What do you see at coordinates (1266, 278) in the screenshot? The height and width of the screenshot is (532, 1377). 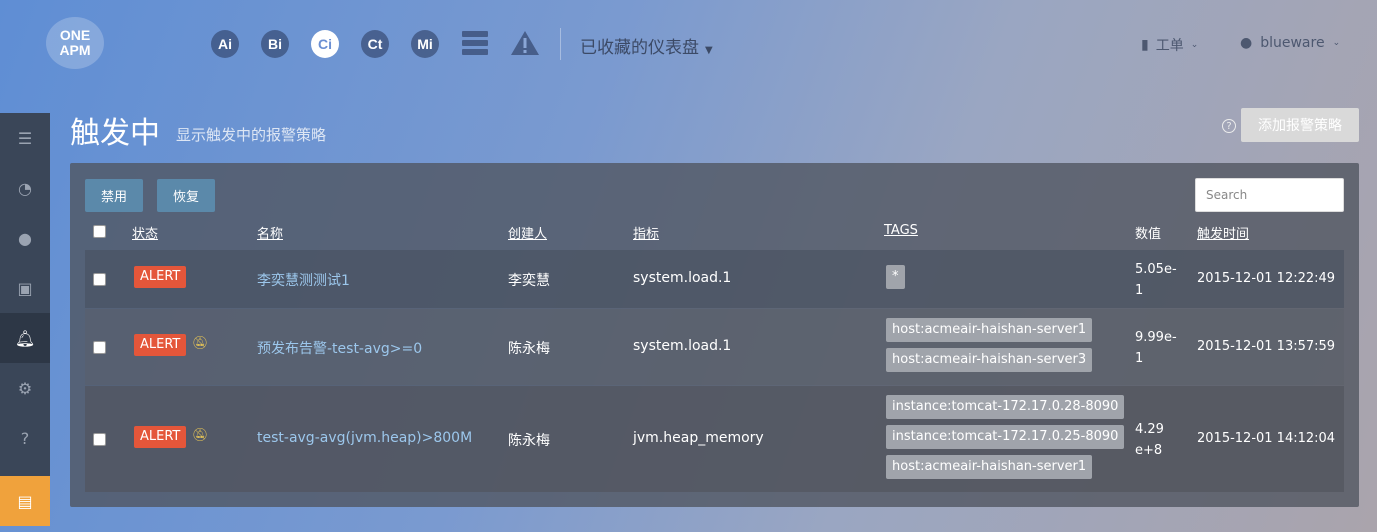 I see `trigger-time-cell: 2015-12-01 12:22:49` at bounding box center [1266, 278].